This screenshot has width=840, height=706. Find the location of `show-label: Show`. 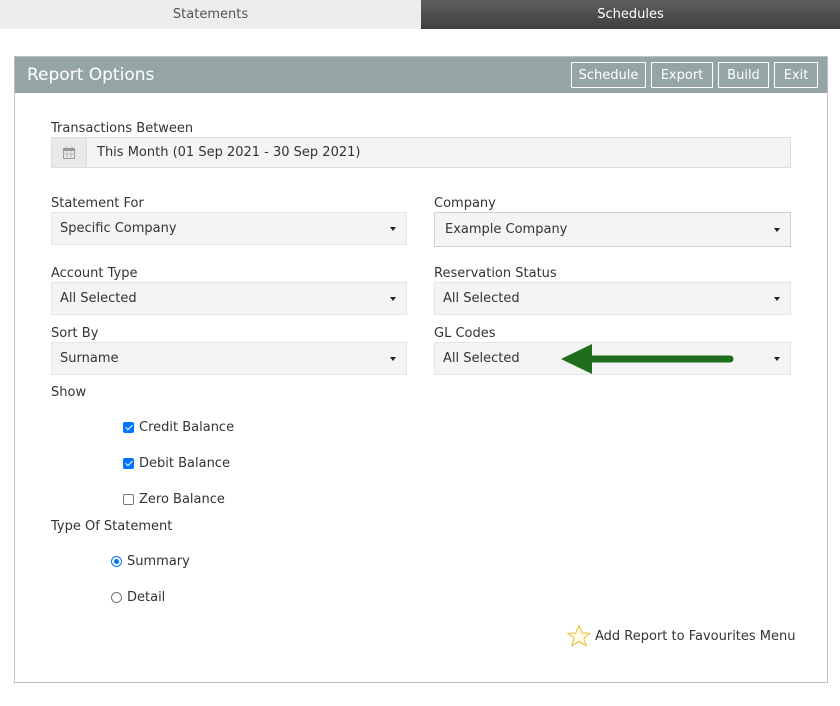

show-label: Show is located at coordinates (69, 392).